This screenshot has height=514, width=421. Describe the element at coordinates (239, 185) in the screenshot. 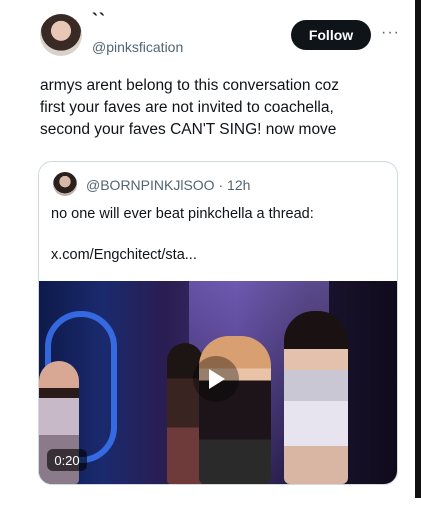

I see `quoted-timestamp: 12h` at that location.